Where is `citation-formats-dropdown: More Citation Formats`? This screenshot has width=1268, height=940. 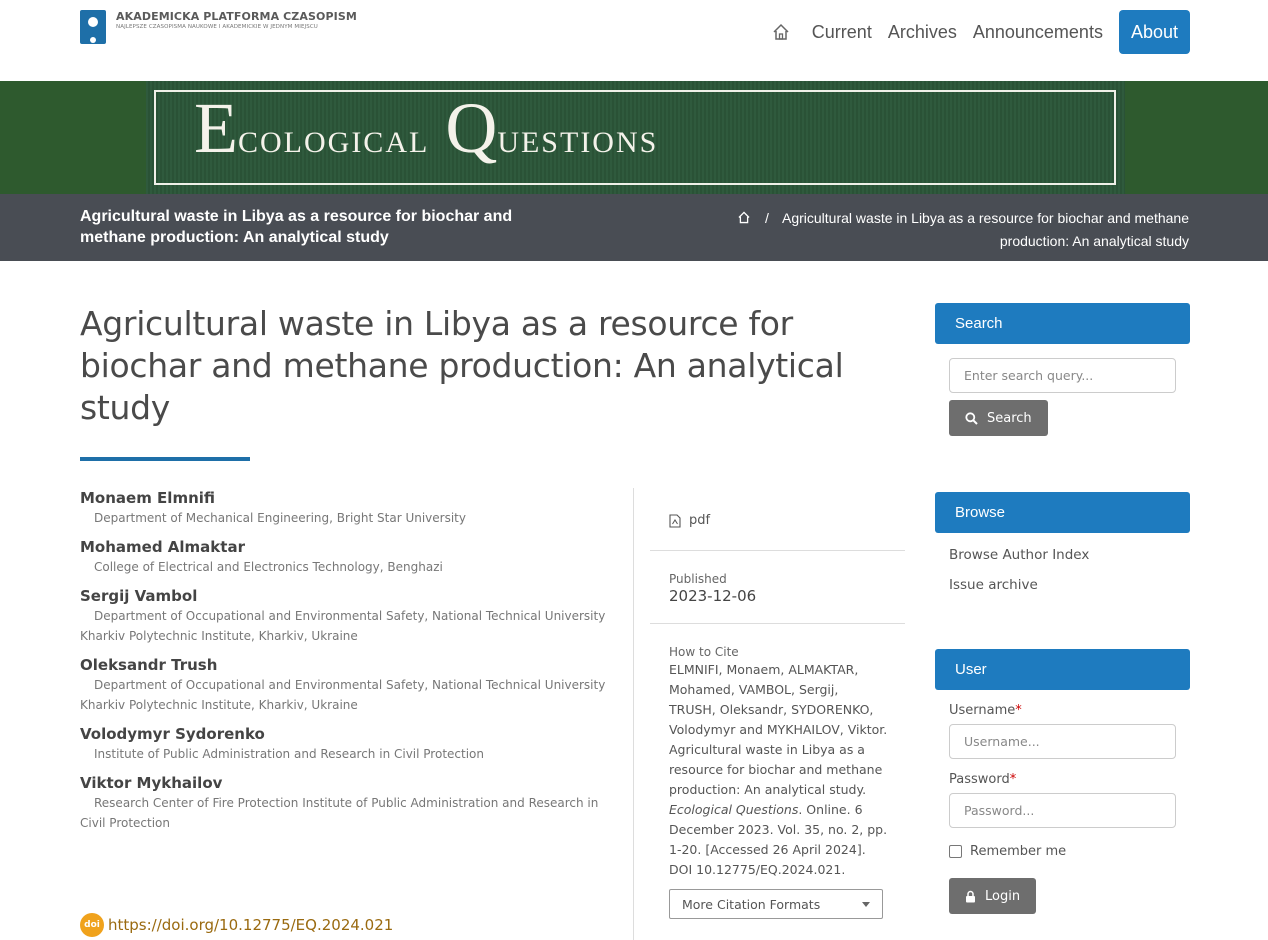 citation-formats-dropdown: More Citation Formats is located at coordinates (776, 904).